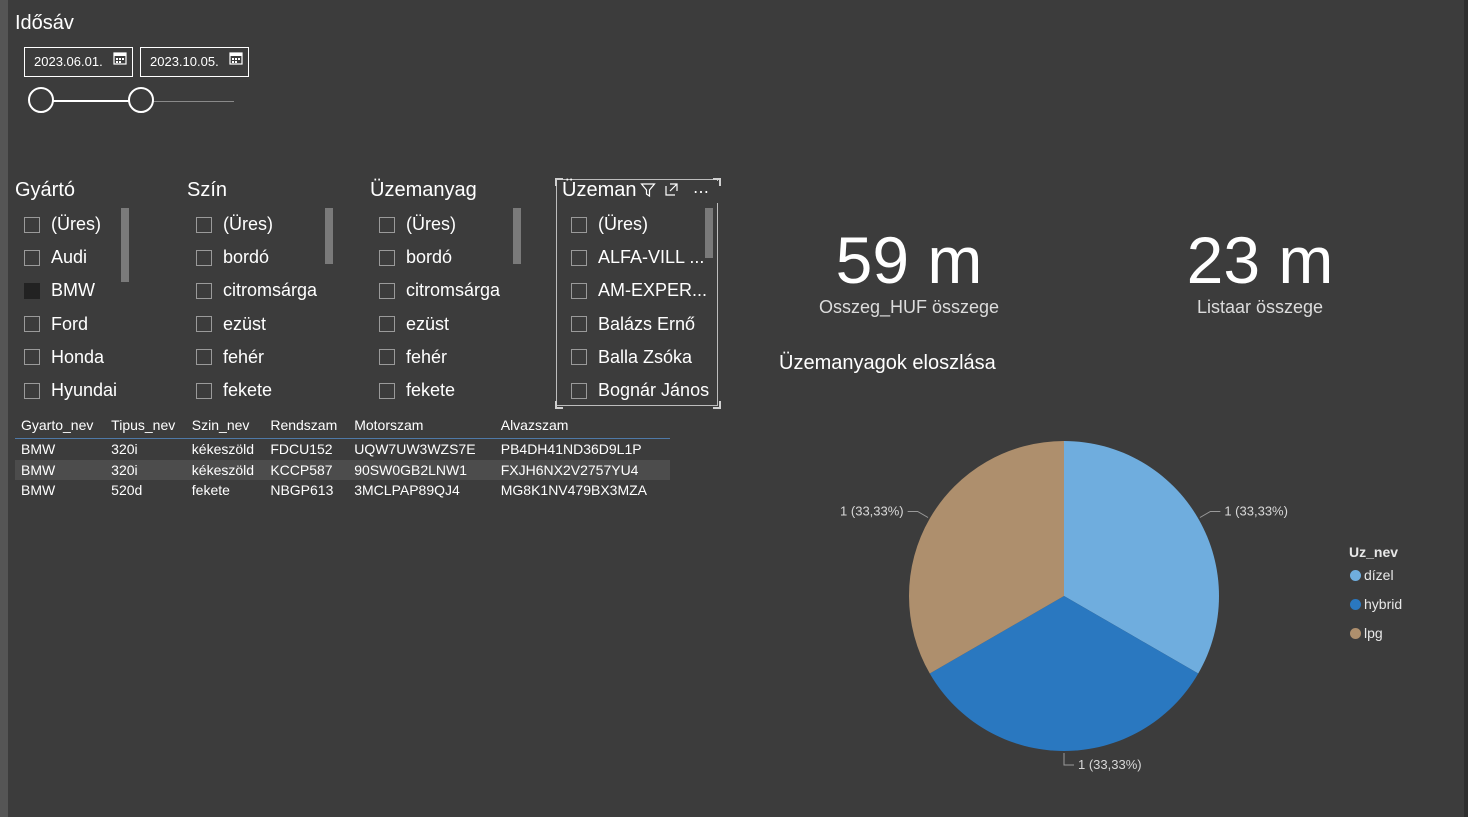  I want to click on table-cell: PB4DH41ND36D9L1P, so click(571, 449).